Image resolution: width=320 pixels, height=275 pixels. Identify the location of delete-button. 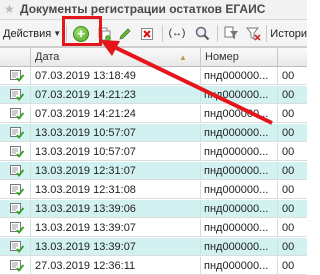
(147, 33).